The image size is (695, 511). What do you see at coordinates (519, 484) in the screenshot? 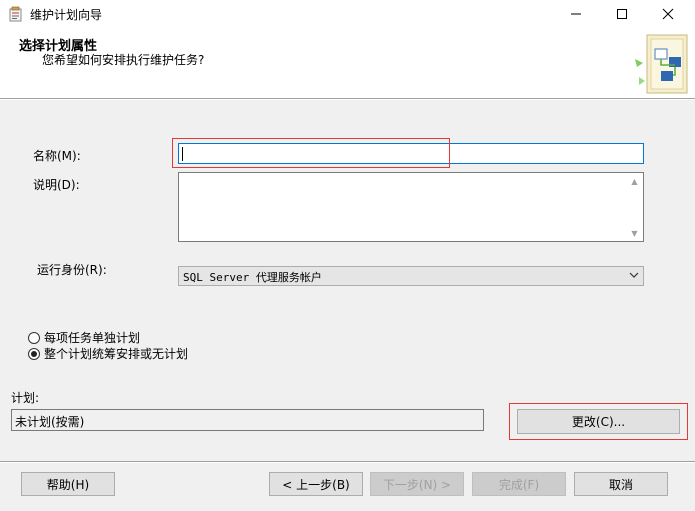
I see `finish-button: 完成(F)` at bounding box center [519, 484].